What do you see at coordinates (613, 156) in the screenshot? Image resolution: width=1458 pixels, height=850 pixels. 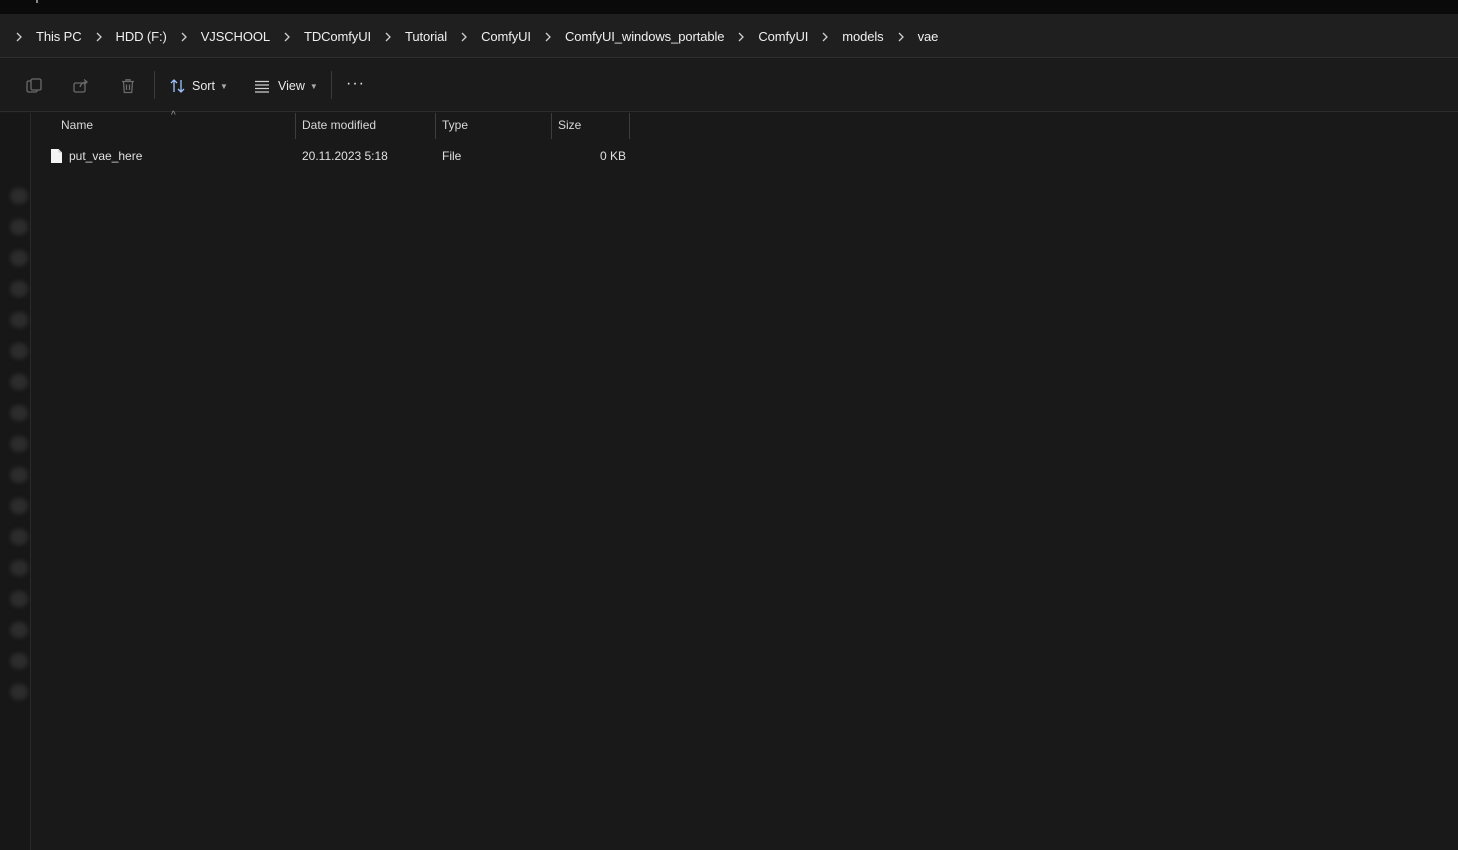 I see `file-size: 0 KB` at bounding box center [613, 156].